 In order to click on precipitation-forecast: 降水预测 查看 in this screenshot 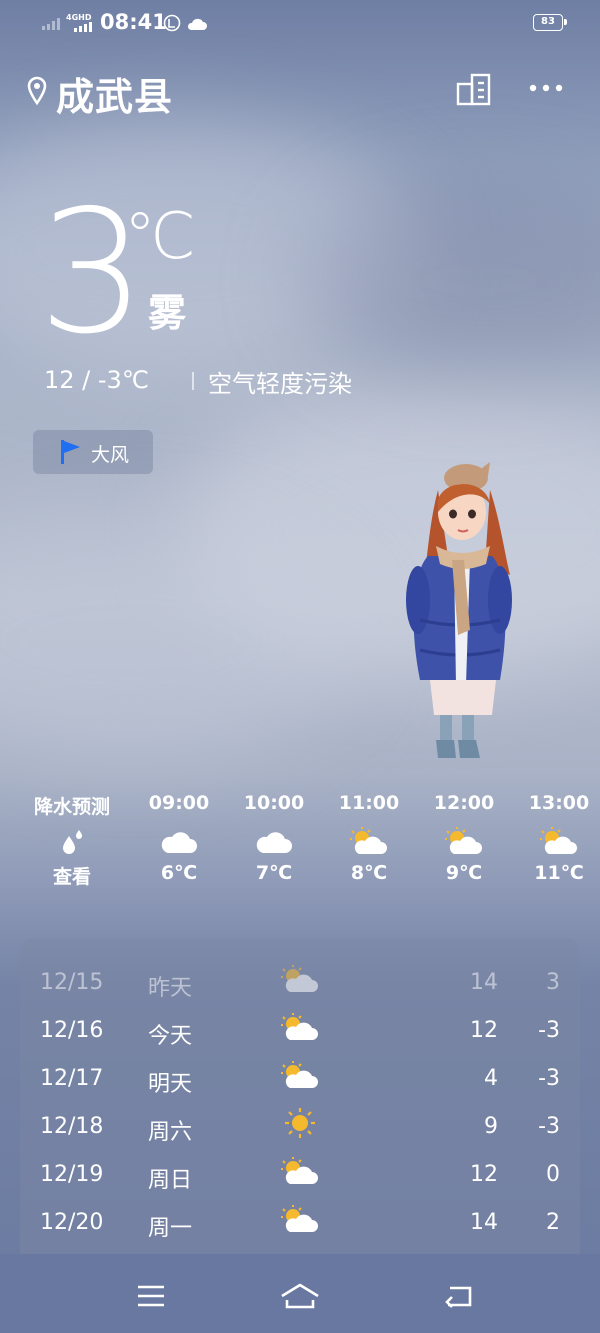, I will do `click(72, 840)`.